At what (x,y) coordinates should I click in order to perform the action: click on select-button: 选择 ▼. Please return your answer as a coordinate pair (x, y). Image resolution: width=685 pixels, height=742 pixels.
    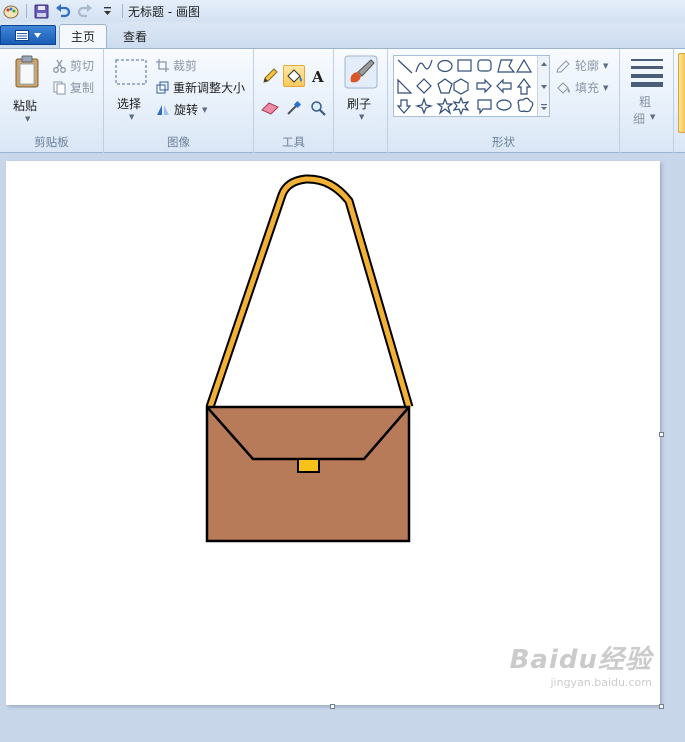
    Looking at the image, I should click on (132, 90).